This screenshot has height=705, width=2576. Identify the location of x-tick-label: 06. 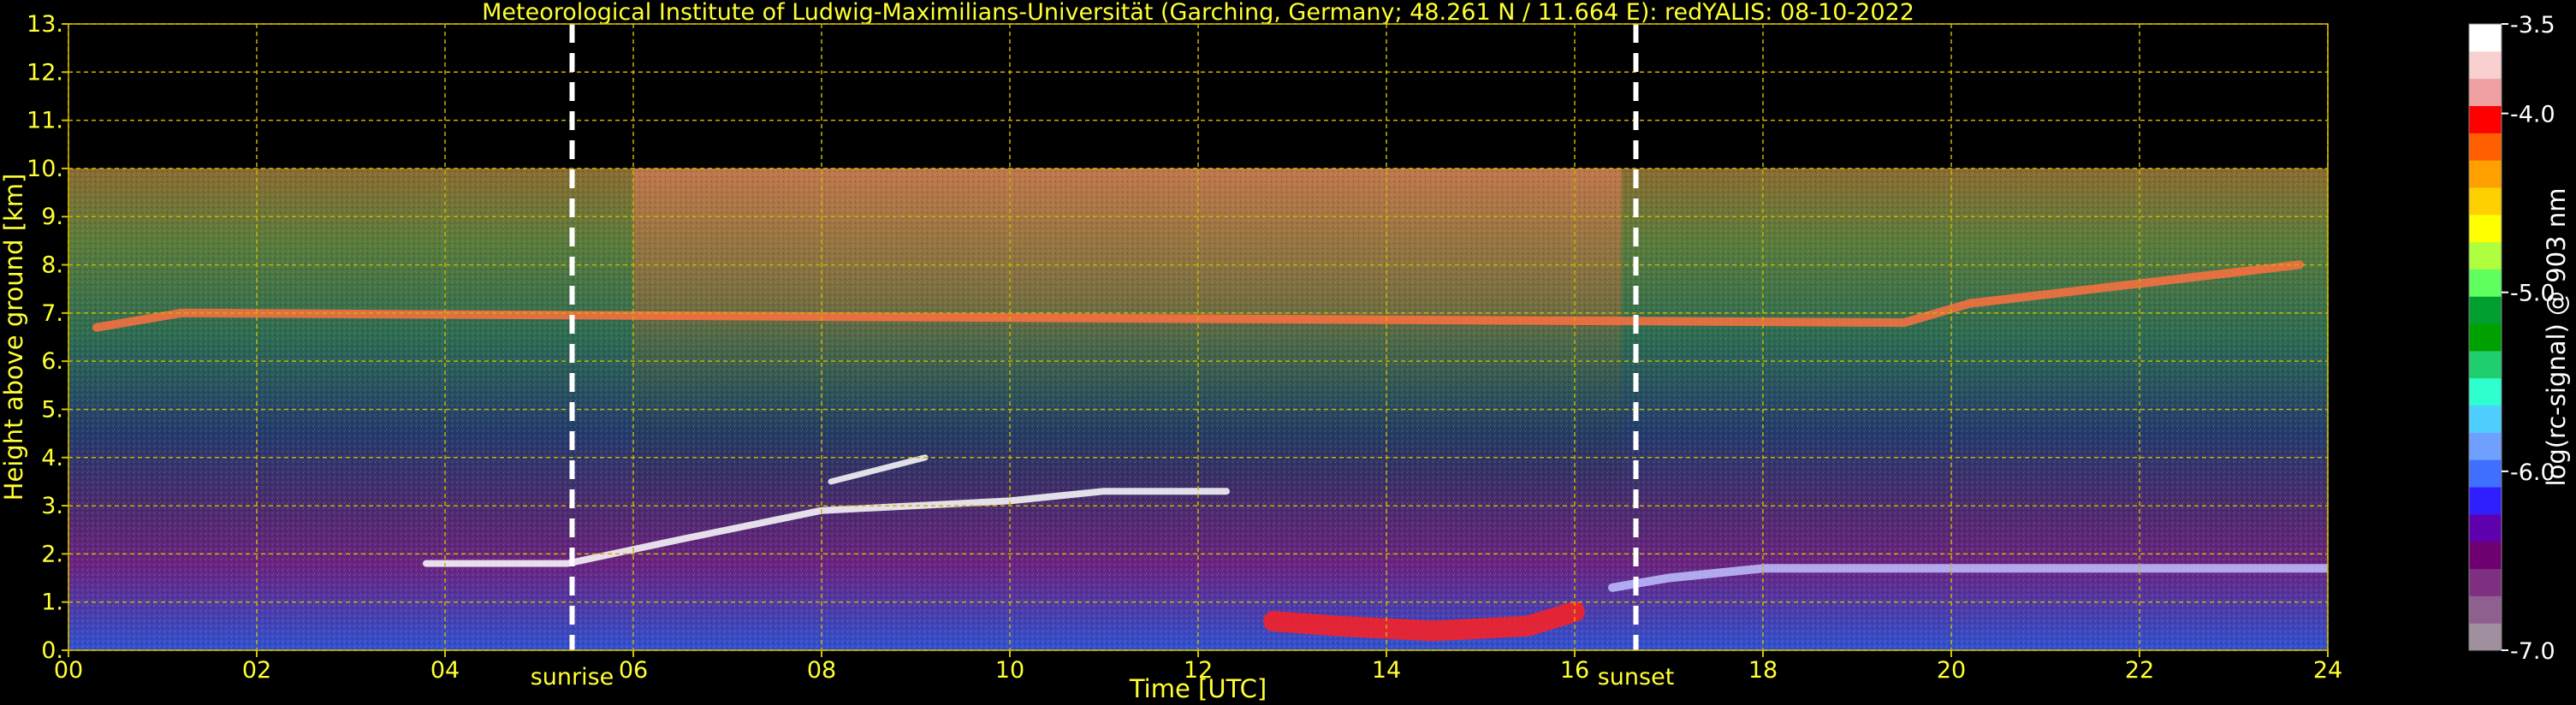
(633, 670).